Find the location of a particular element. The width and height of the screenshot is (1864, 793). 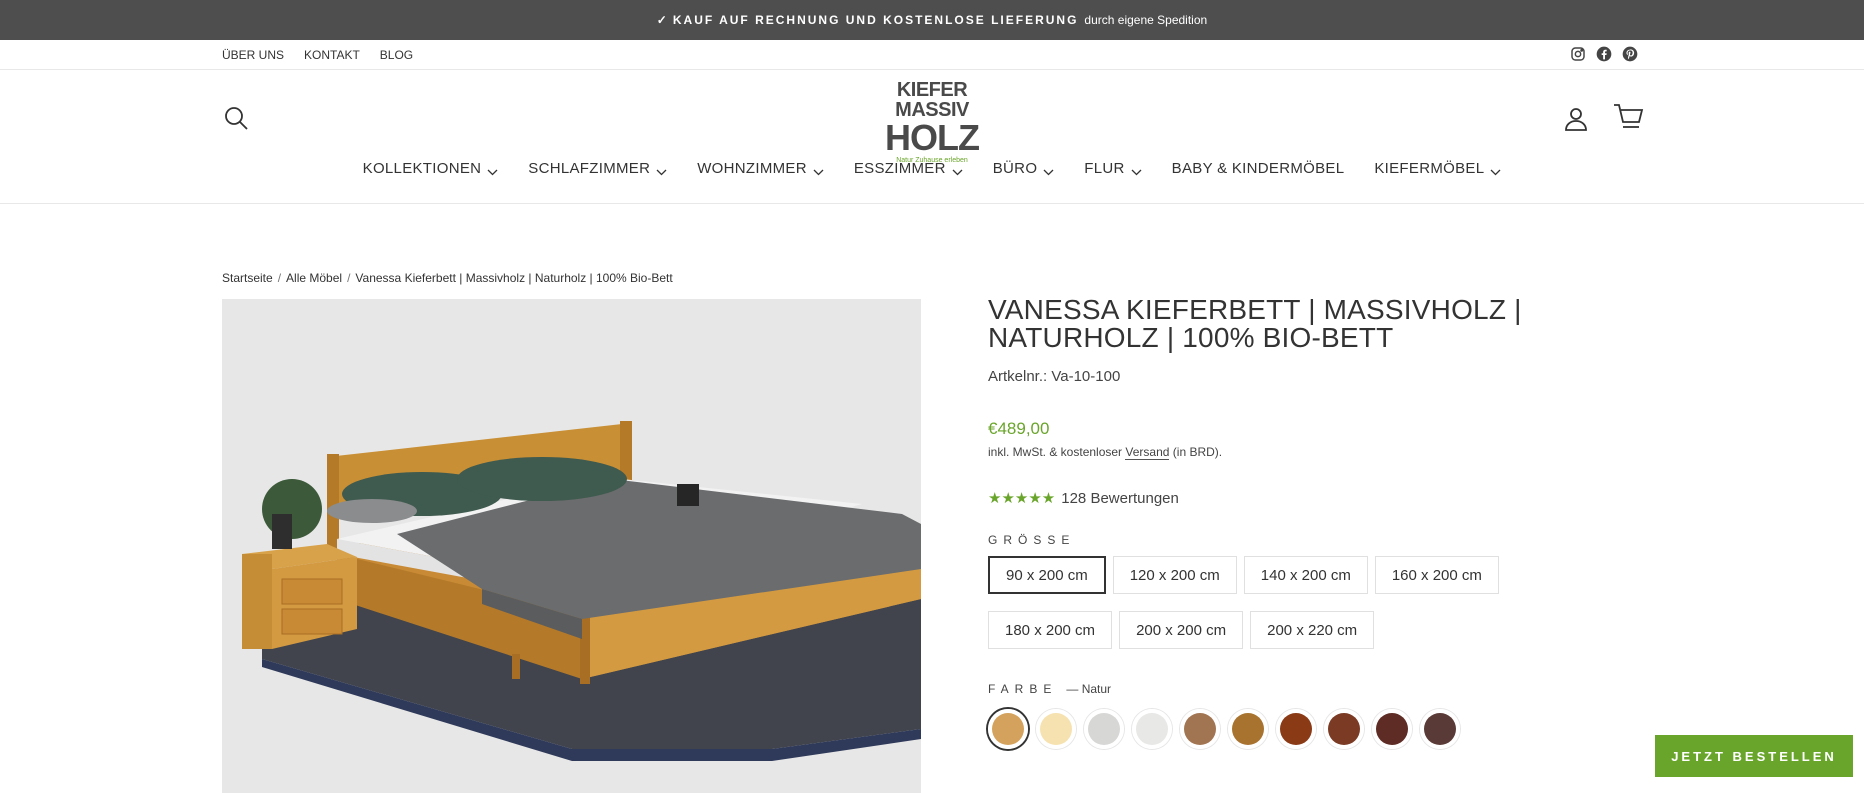

utility-link-blog: BLOG is located at coordinates (396, 55).